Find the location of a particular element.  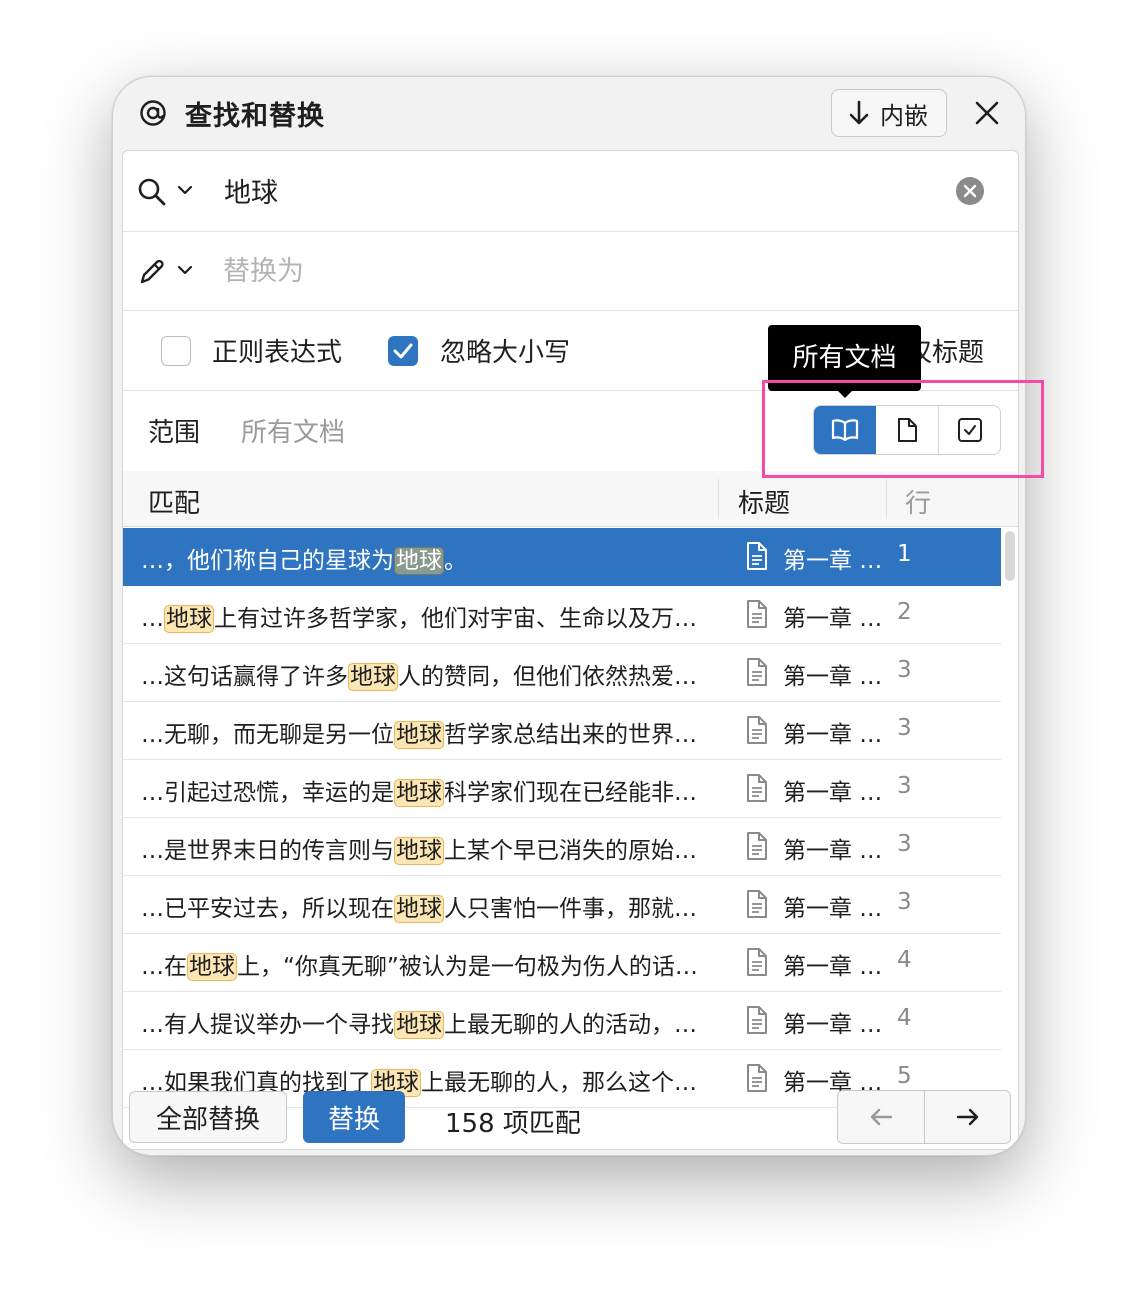

window-title: 查找和替换 is located at coordinates (255, 116).